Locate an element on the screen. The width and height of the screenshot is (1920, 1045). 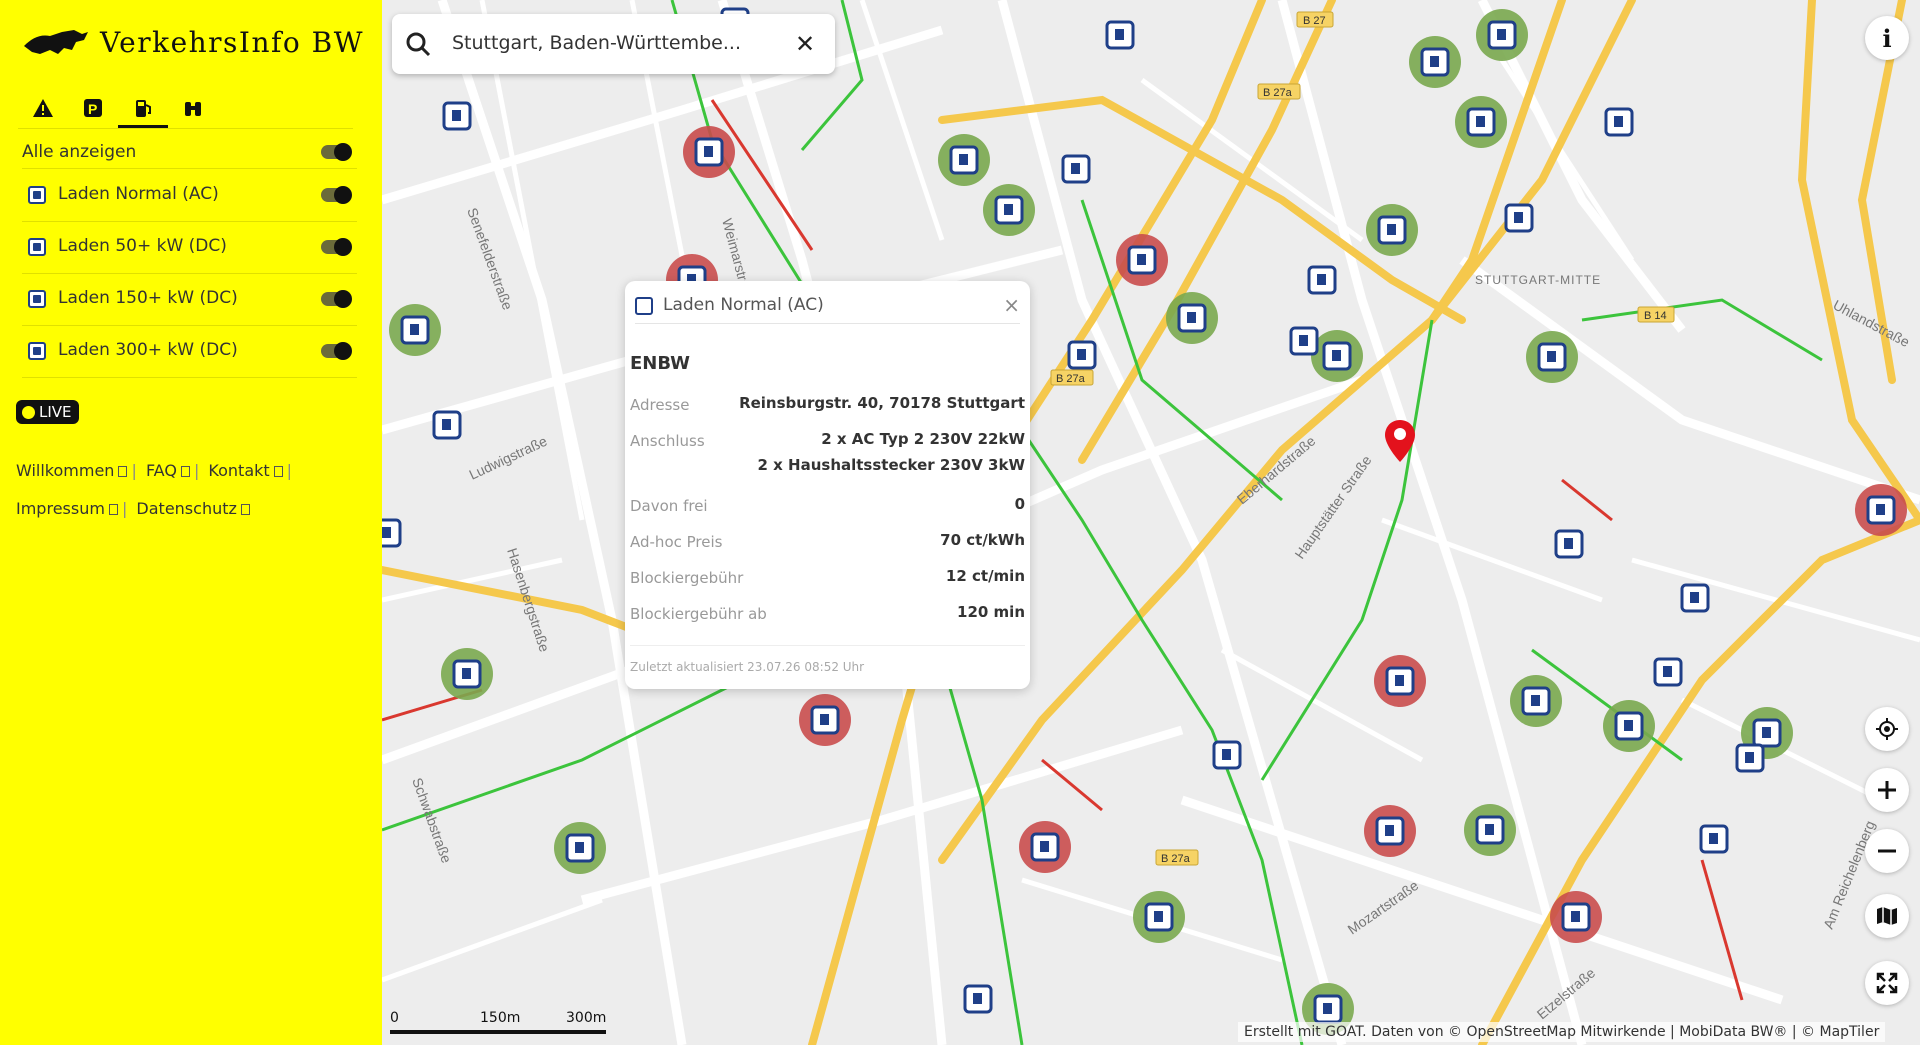
link-faq: FAQ is located at coordinates (168, 471).